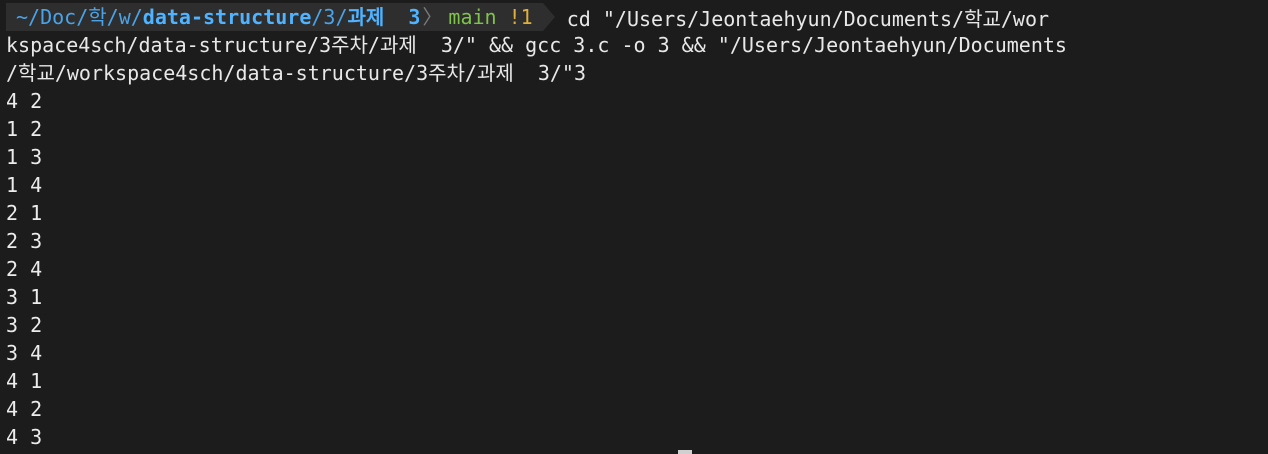 This screenshot has width=1268, height=454. What do you see at coordinates (24, 269) in the screenshot?
I see `output-line: 2 4` at bounding box center [24, 269].